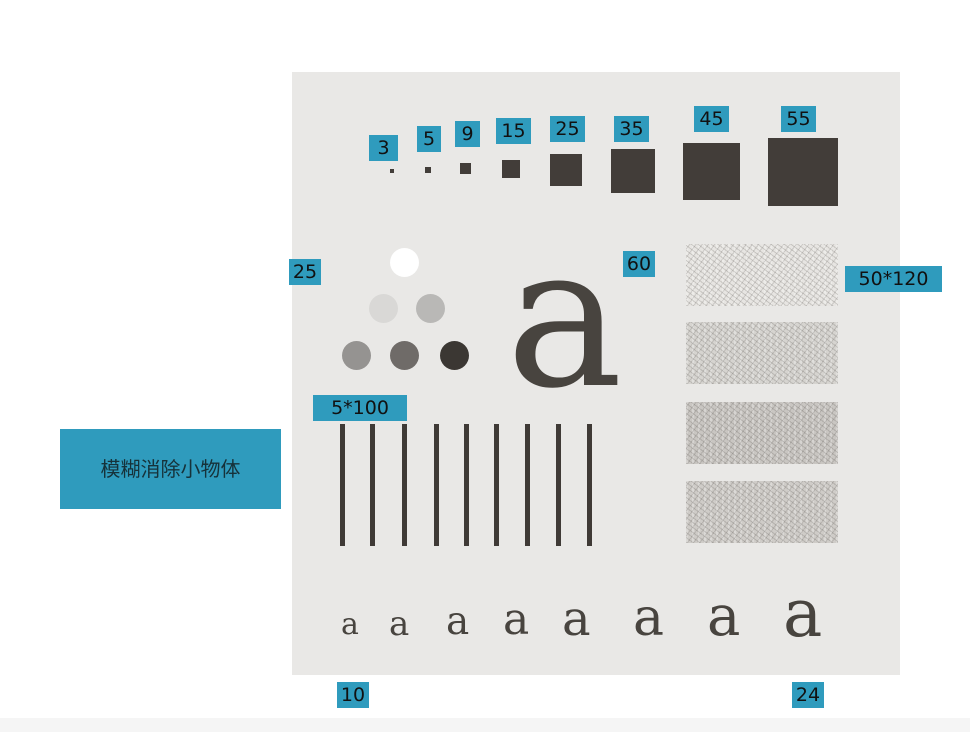  What do you see at coordinates (383, 148) in the screenshot?
I see `square-size-label: 3` at bounding box center [383, 148].